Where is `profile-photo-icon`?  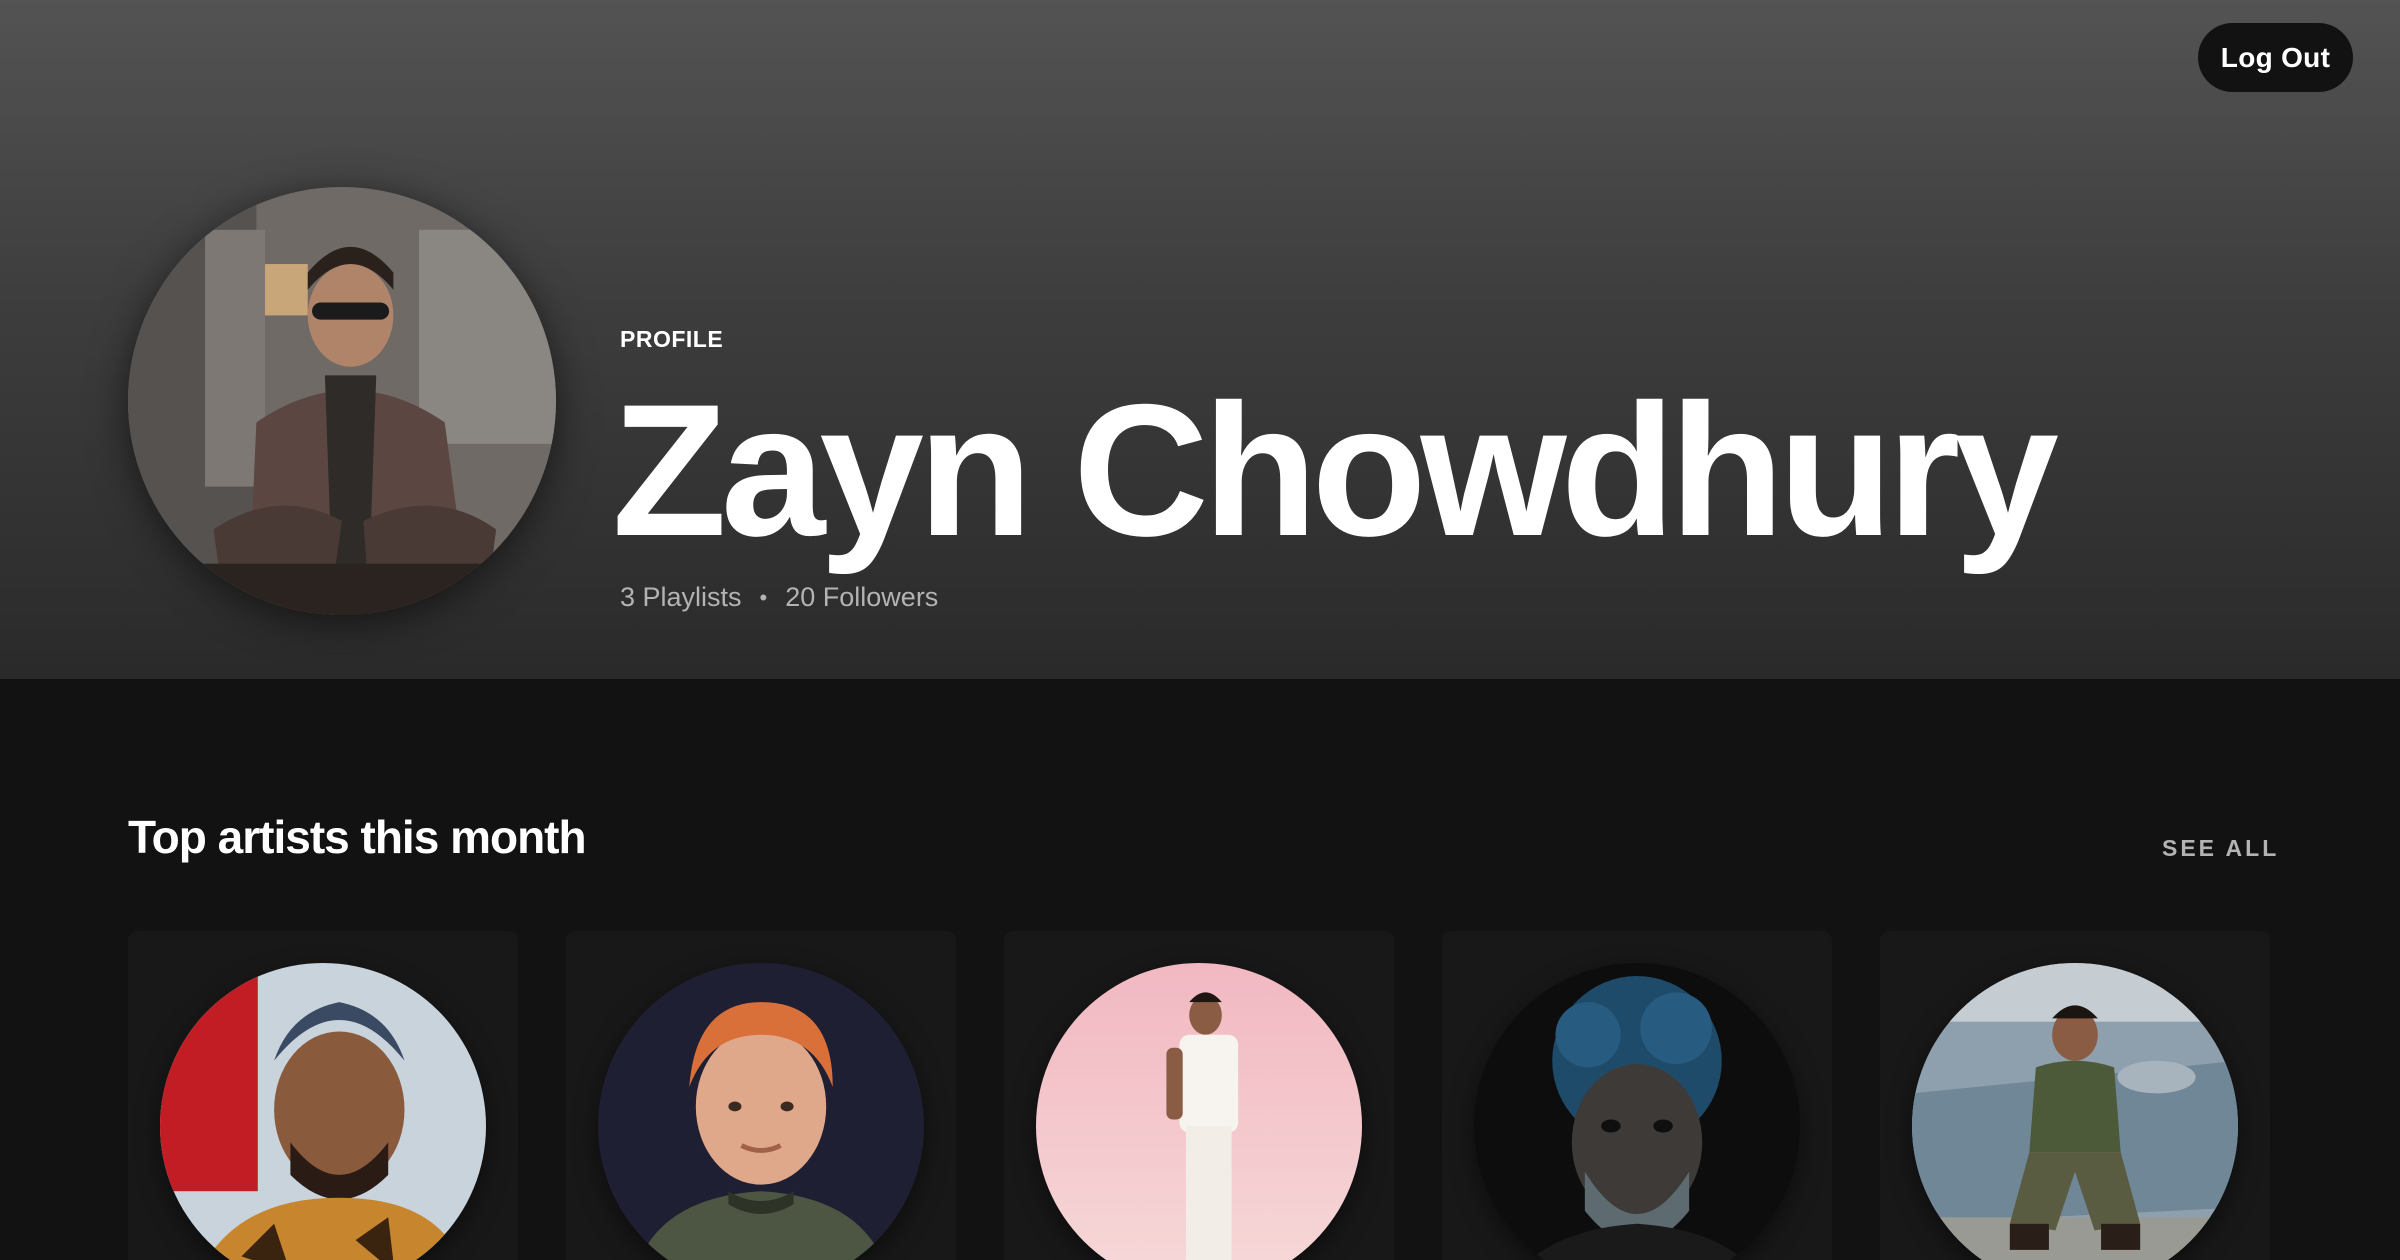 profile-photo-icon is located at coordinates (342, 401).